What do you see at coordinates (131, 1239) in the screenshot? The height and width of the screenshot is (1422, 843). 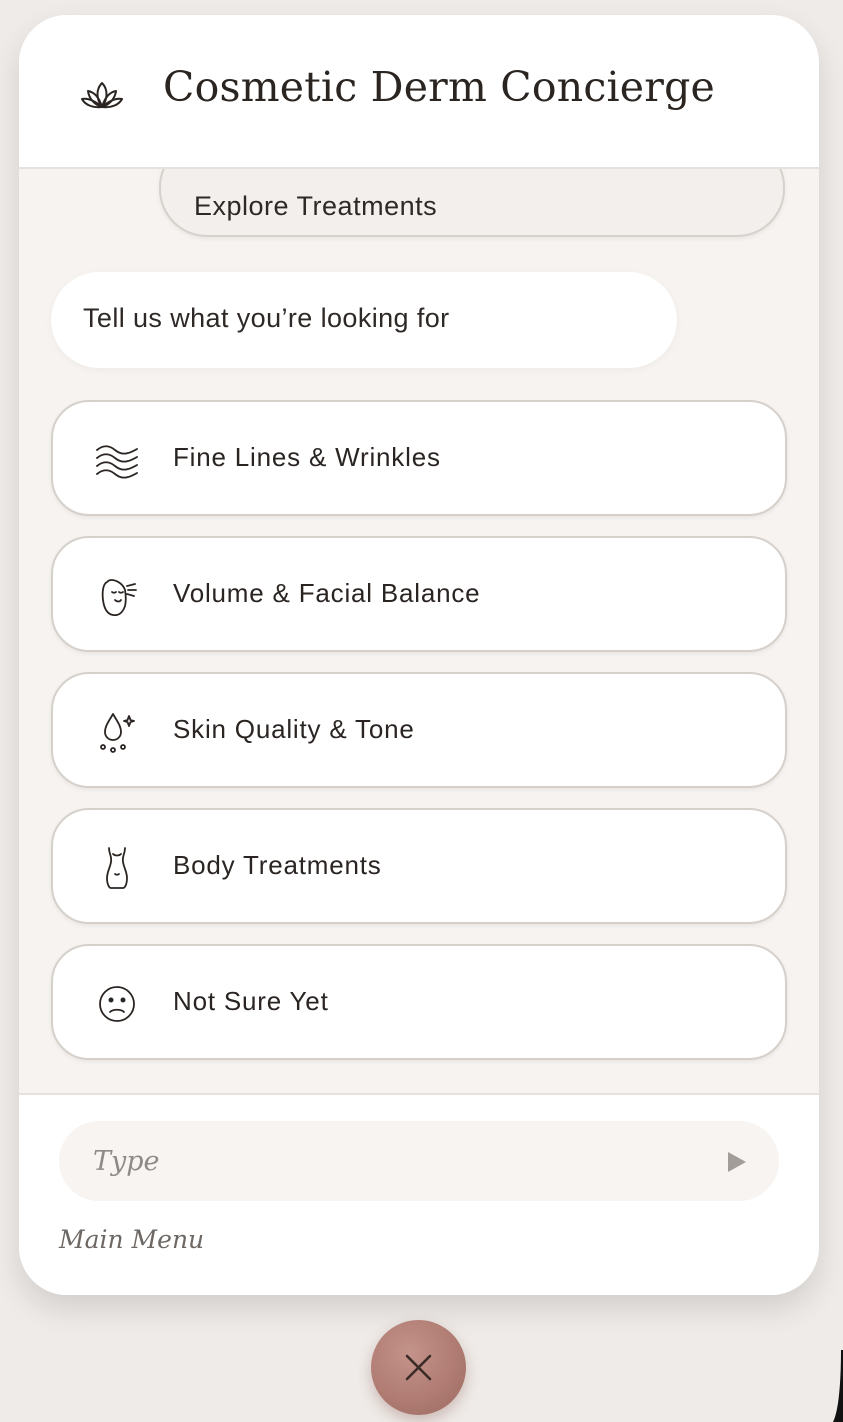 I see `main-menu-link: Main Menu` at bounding box center [131, 1239].